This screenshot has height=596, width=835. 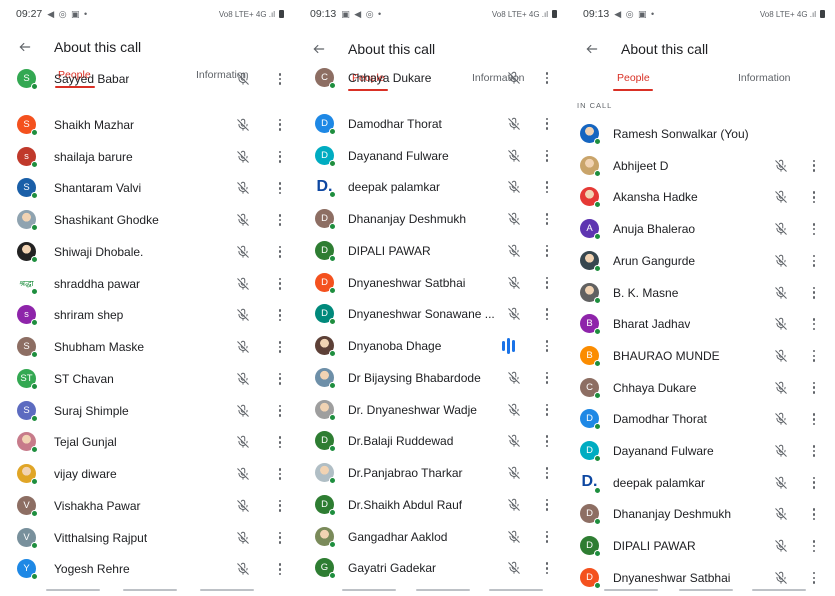 What do you see at coordinates (147, 220) in the screenshot?
I see `participant-row: Shashikant Ghodke` at bounding box center [147, 220].